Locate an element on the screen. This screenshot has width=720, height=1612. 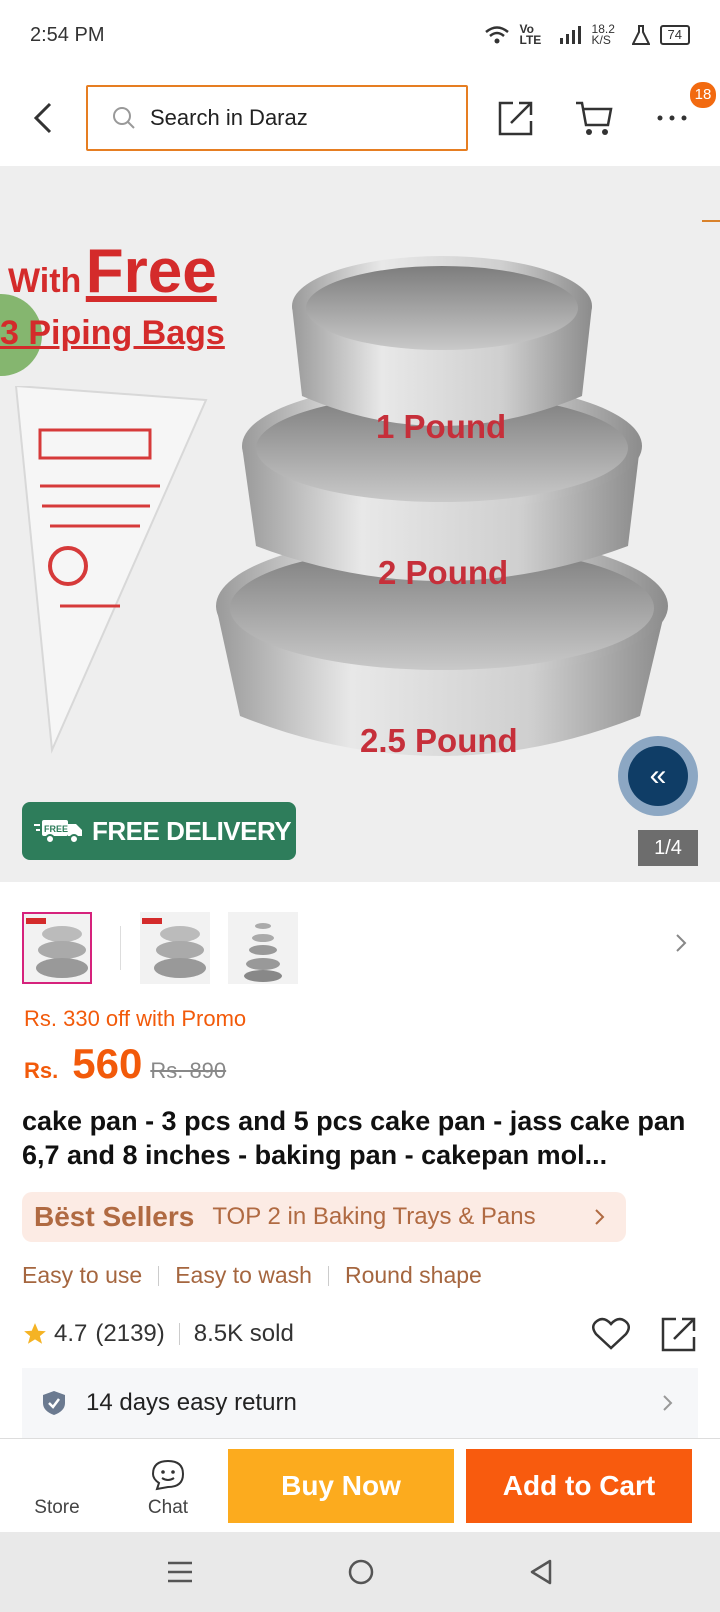
star-icon is located at coordinates (35, 1333).